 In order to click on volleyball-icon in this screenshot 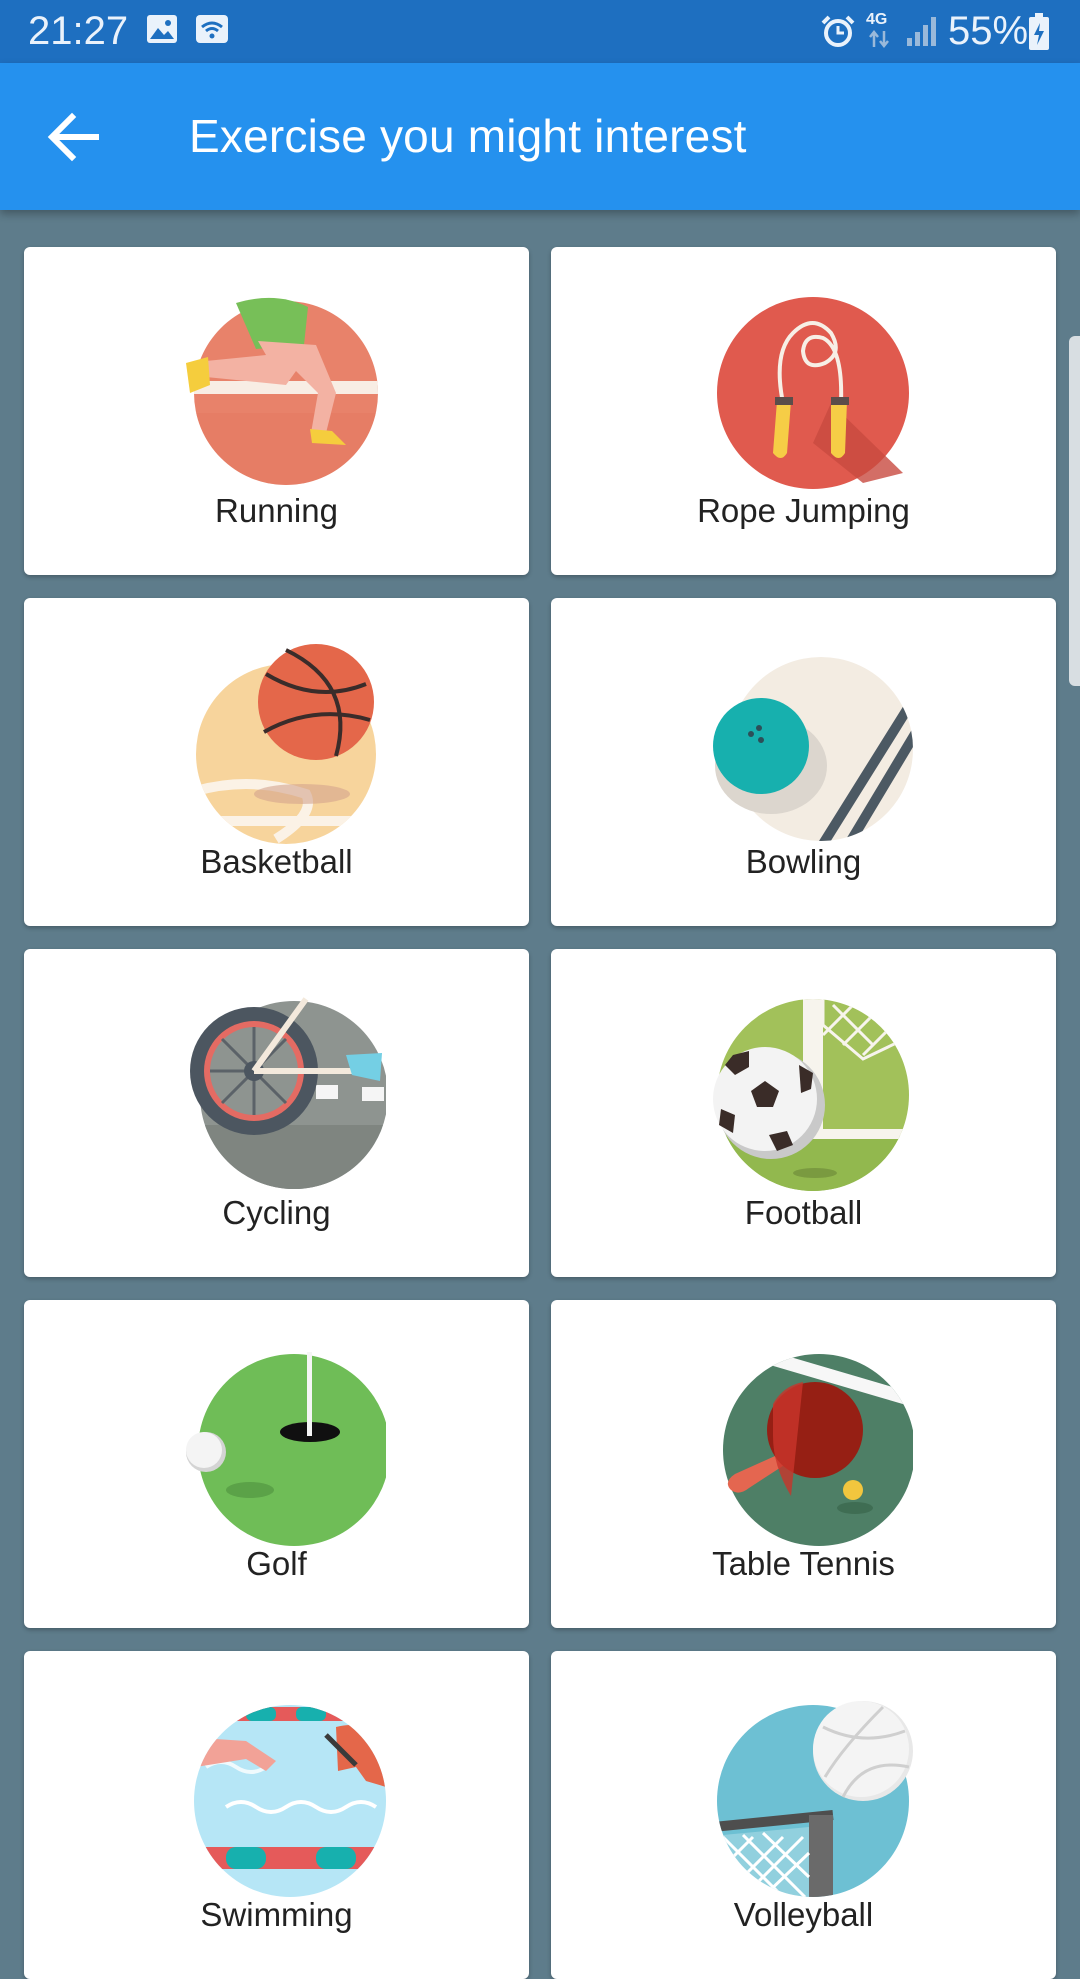, I will do `click(815, 1799)`.